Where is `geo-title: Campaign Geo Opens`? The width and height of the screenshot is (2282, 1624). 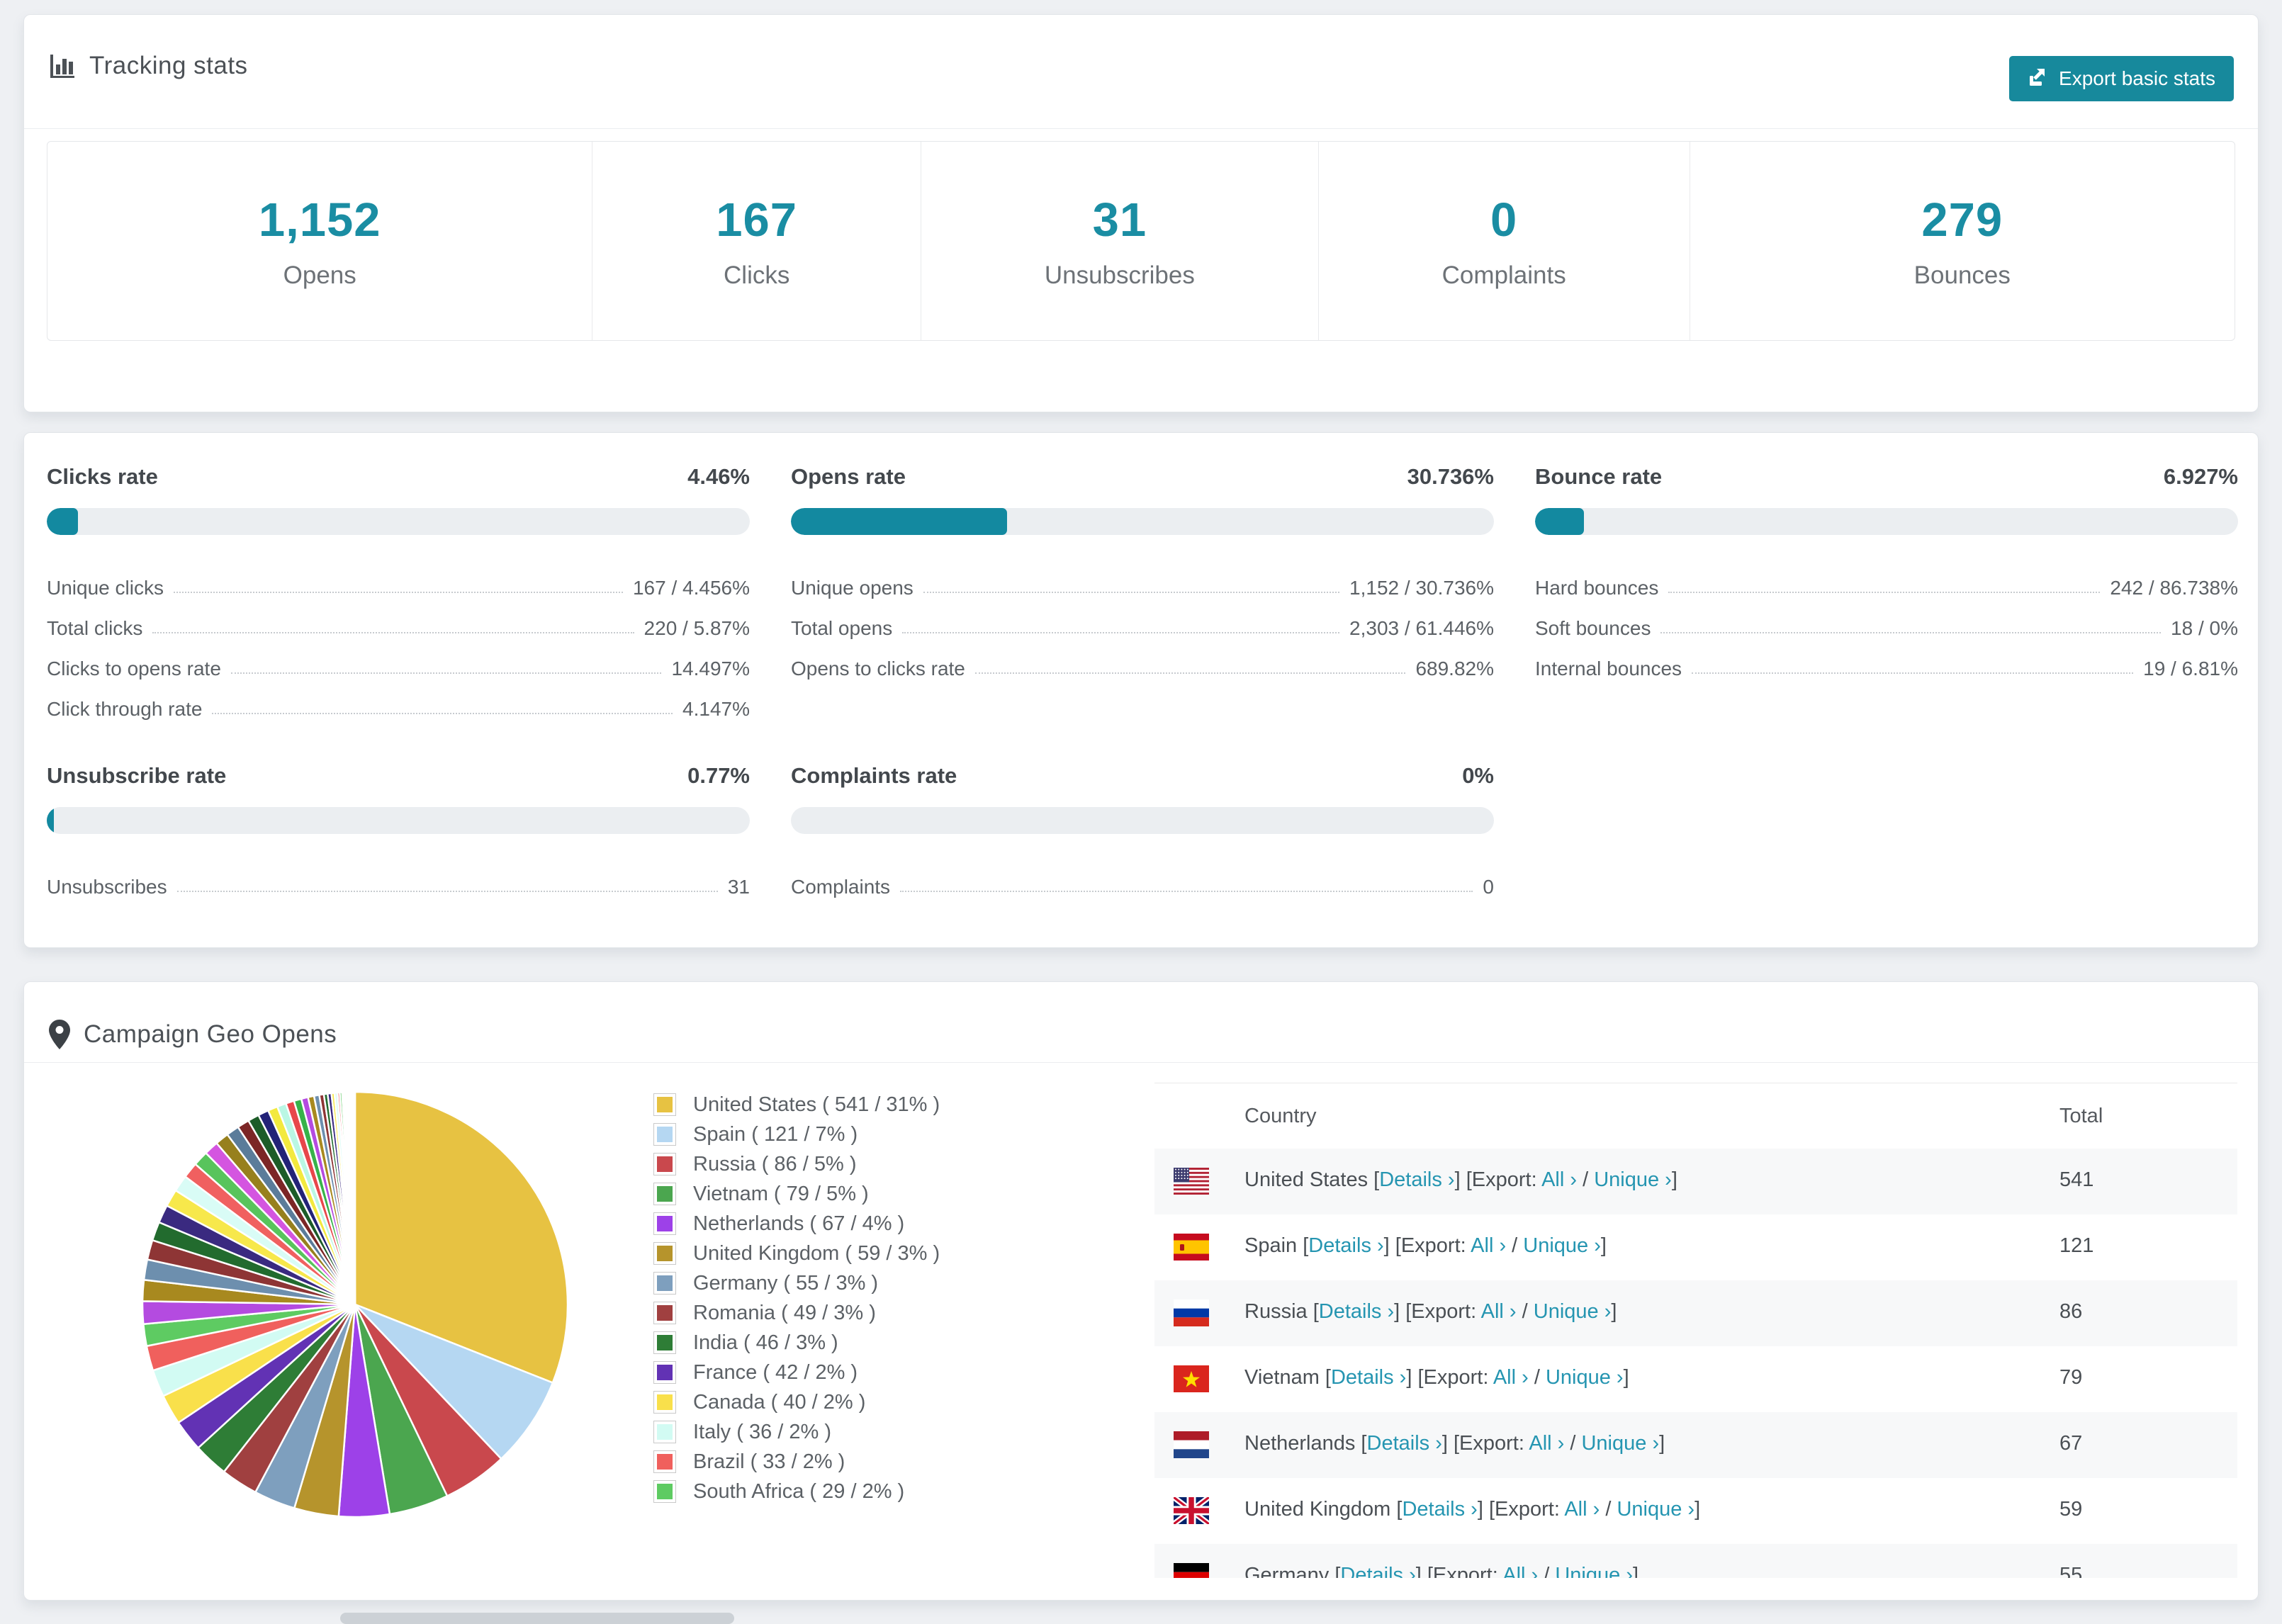
geo-title: Campaign Geo Opens is located at coordinates (211, 1034).